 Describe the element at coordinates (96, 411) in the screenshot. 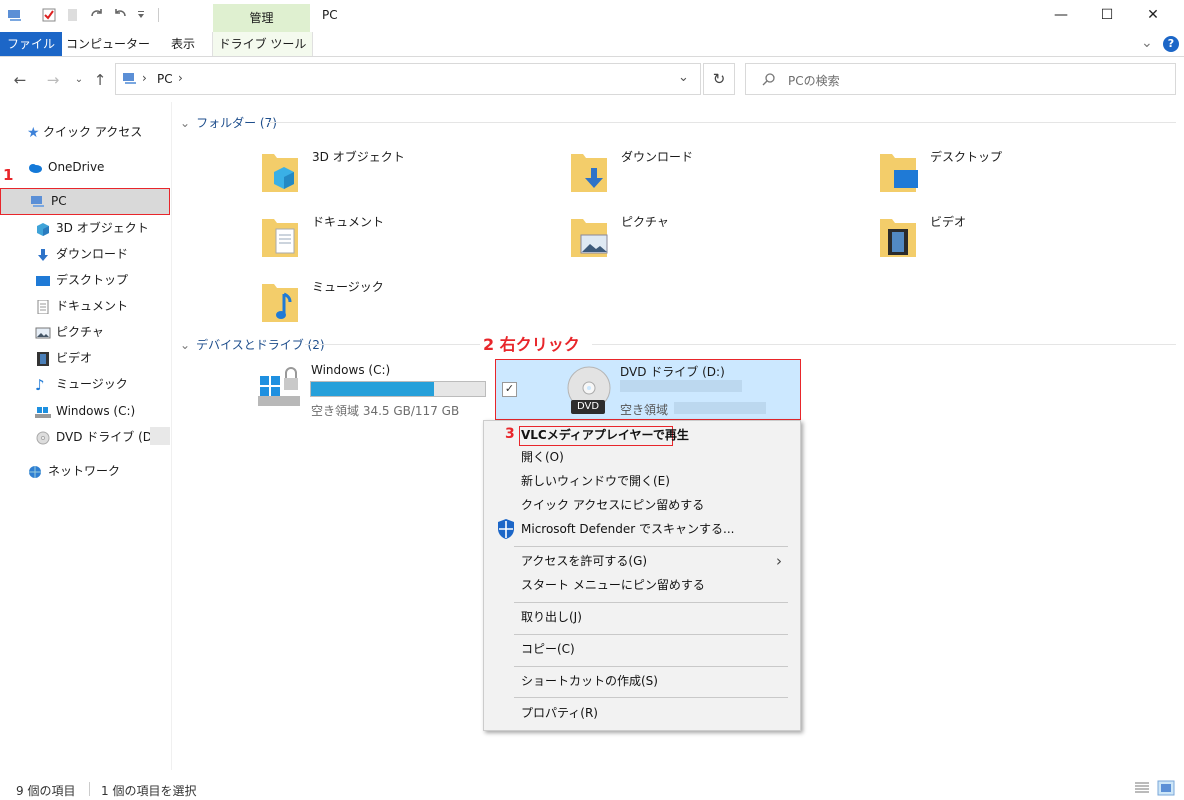

I see `sidebar-item-label: Windows (C:)` at that location.